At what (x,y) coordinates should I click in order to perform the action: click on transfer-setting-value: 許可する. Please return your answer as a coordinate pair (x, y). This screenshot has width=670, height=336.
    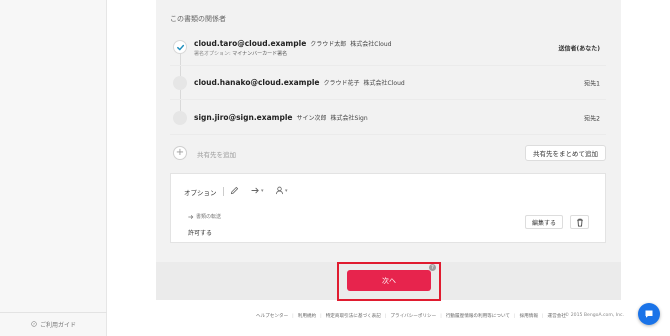
    Looking at the image, I should click on (200, 233).